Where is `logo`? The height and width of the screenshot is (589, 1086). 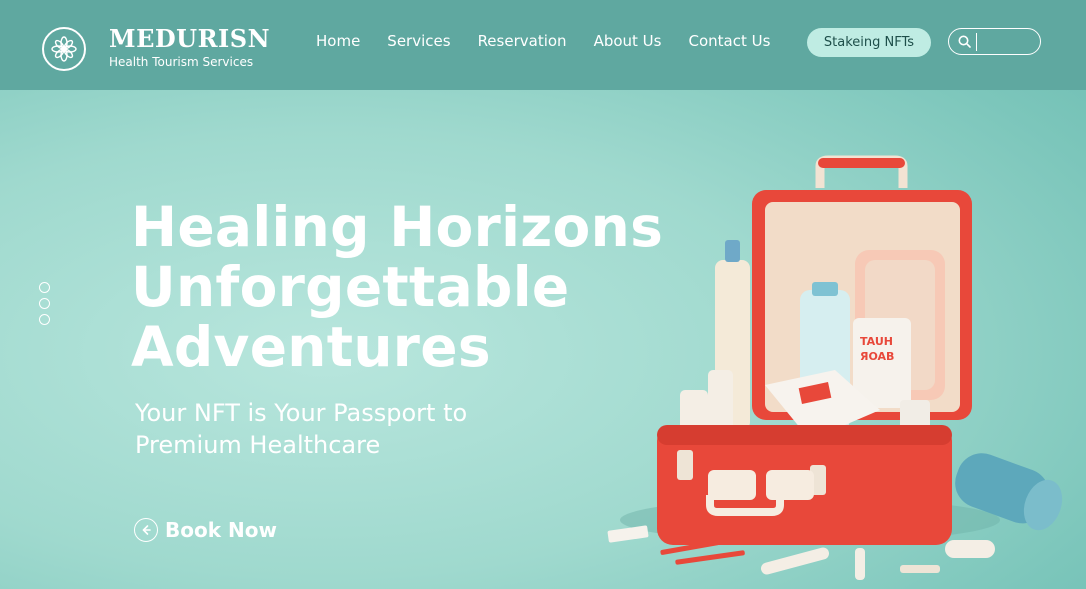
logo is located at coordinates (64, 49).